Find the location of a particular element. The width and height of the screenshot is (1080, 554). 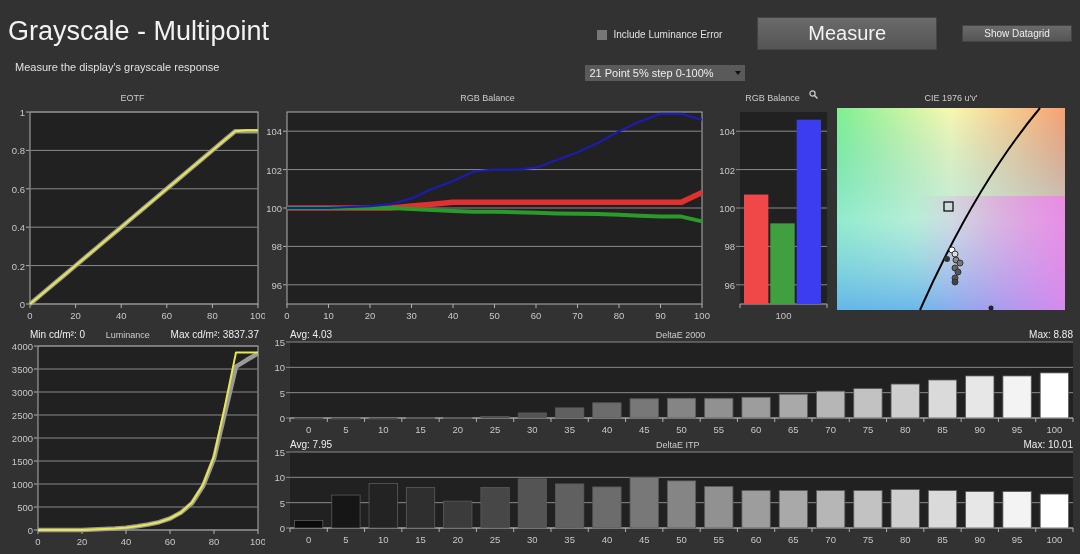

page-title: Grayscale - Multipoint is located at coordinates (139, 31).